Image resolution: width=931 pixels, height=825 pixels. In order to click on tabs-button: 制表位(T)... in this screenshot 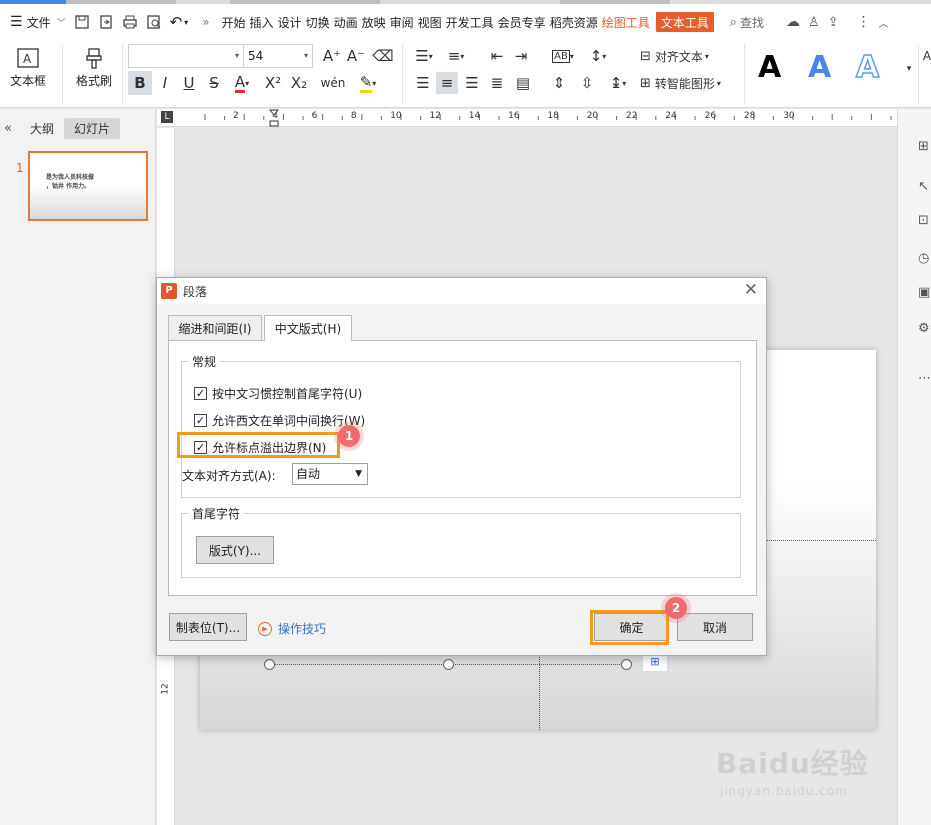, I will do `click(208, 627)`.